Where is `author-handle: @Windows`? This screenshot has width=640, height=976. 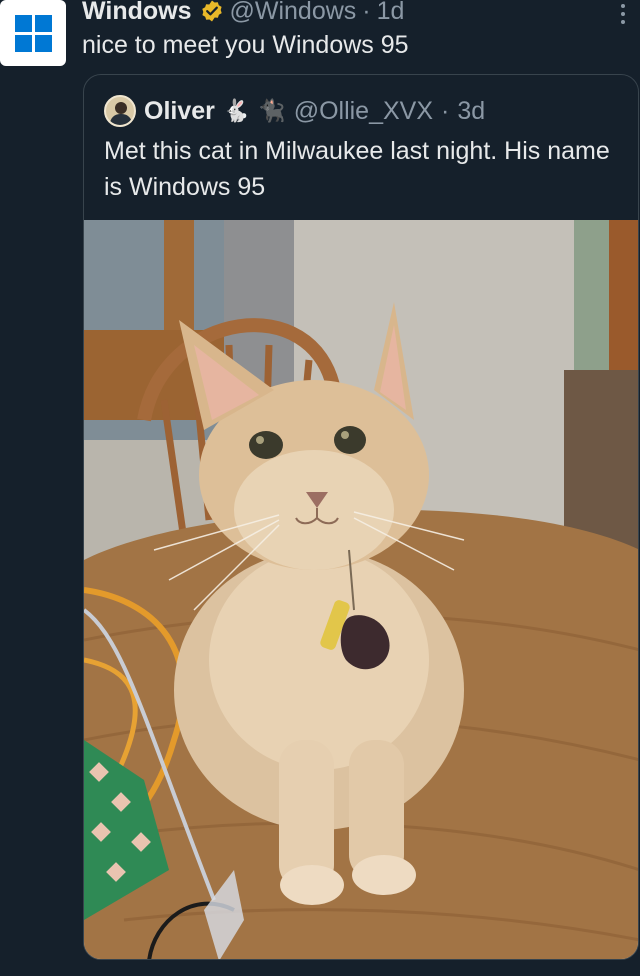
author-handle: @Windows is located at coordinates (293, 13).